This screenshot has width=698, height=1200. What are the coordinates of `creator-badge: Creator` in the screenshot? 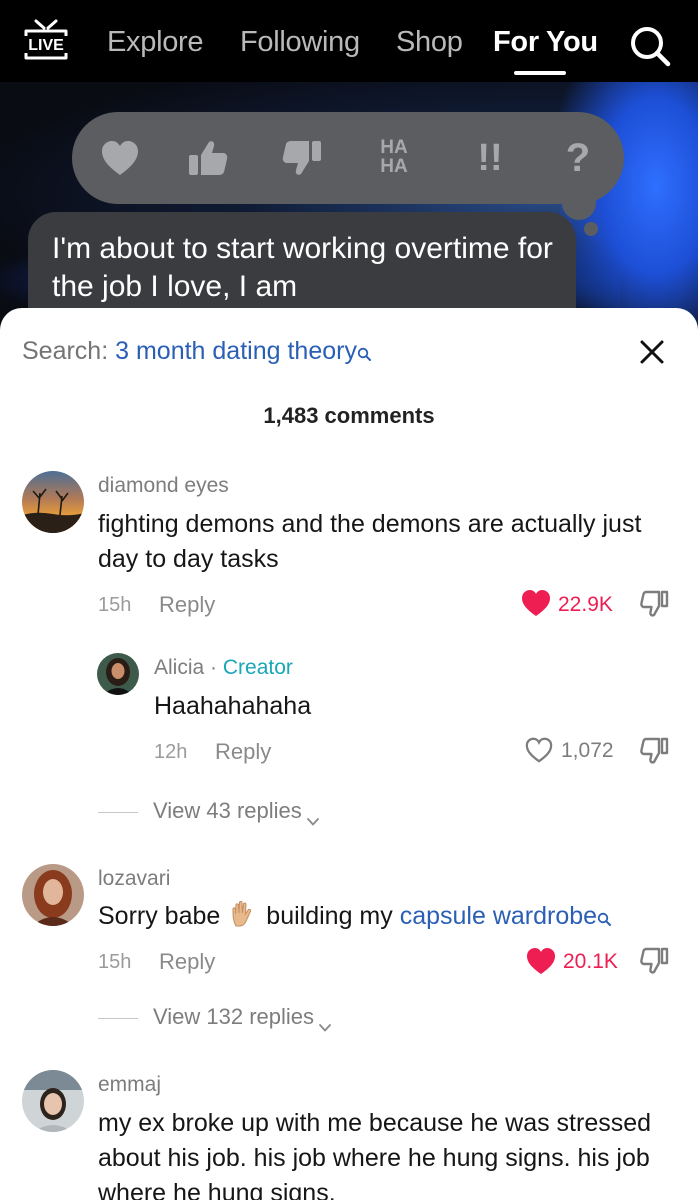 It's located at (257, 667).